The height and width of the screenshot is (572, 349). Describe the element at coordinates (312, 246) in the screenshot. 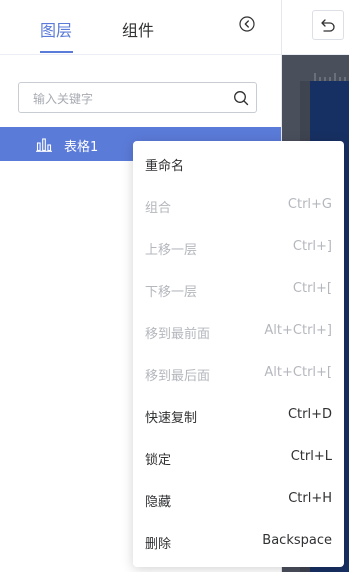

I see `menu-item-shortcut: Ctrl+]` at that location.